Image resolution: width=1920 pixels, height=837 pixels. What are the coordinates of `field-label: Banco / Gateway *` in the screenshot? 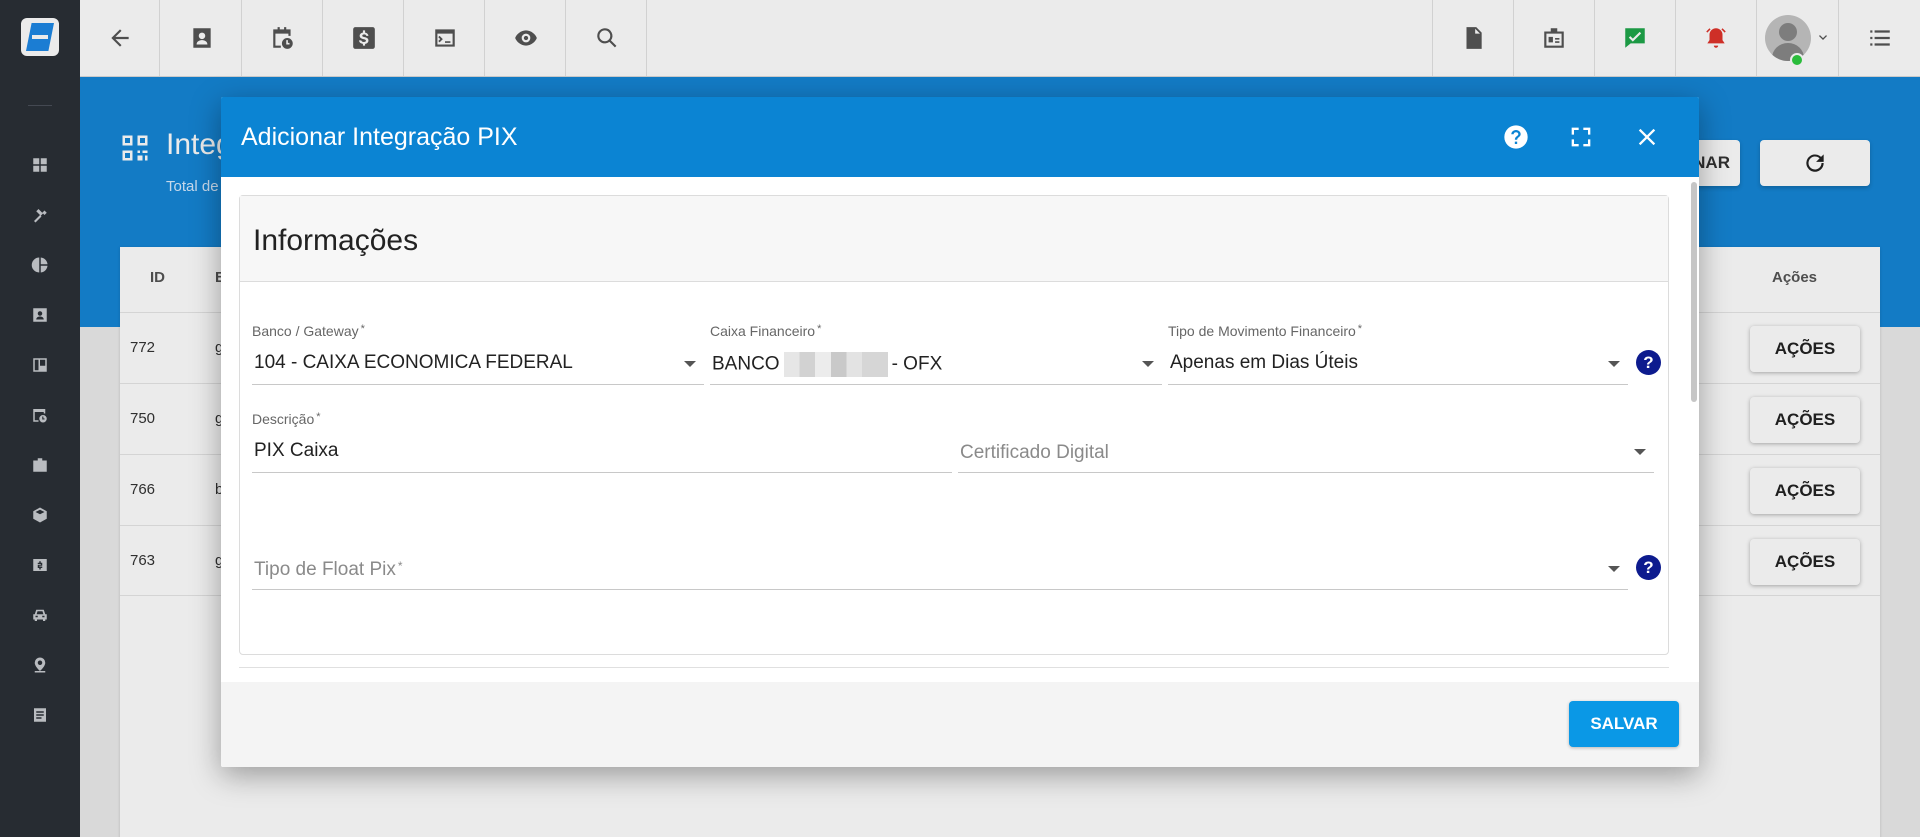 It's located at (308, 331).